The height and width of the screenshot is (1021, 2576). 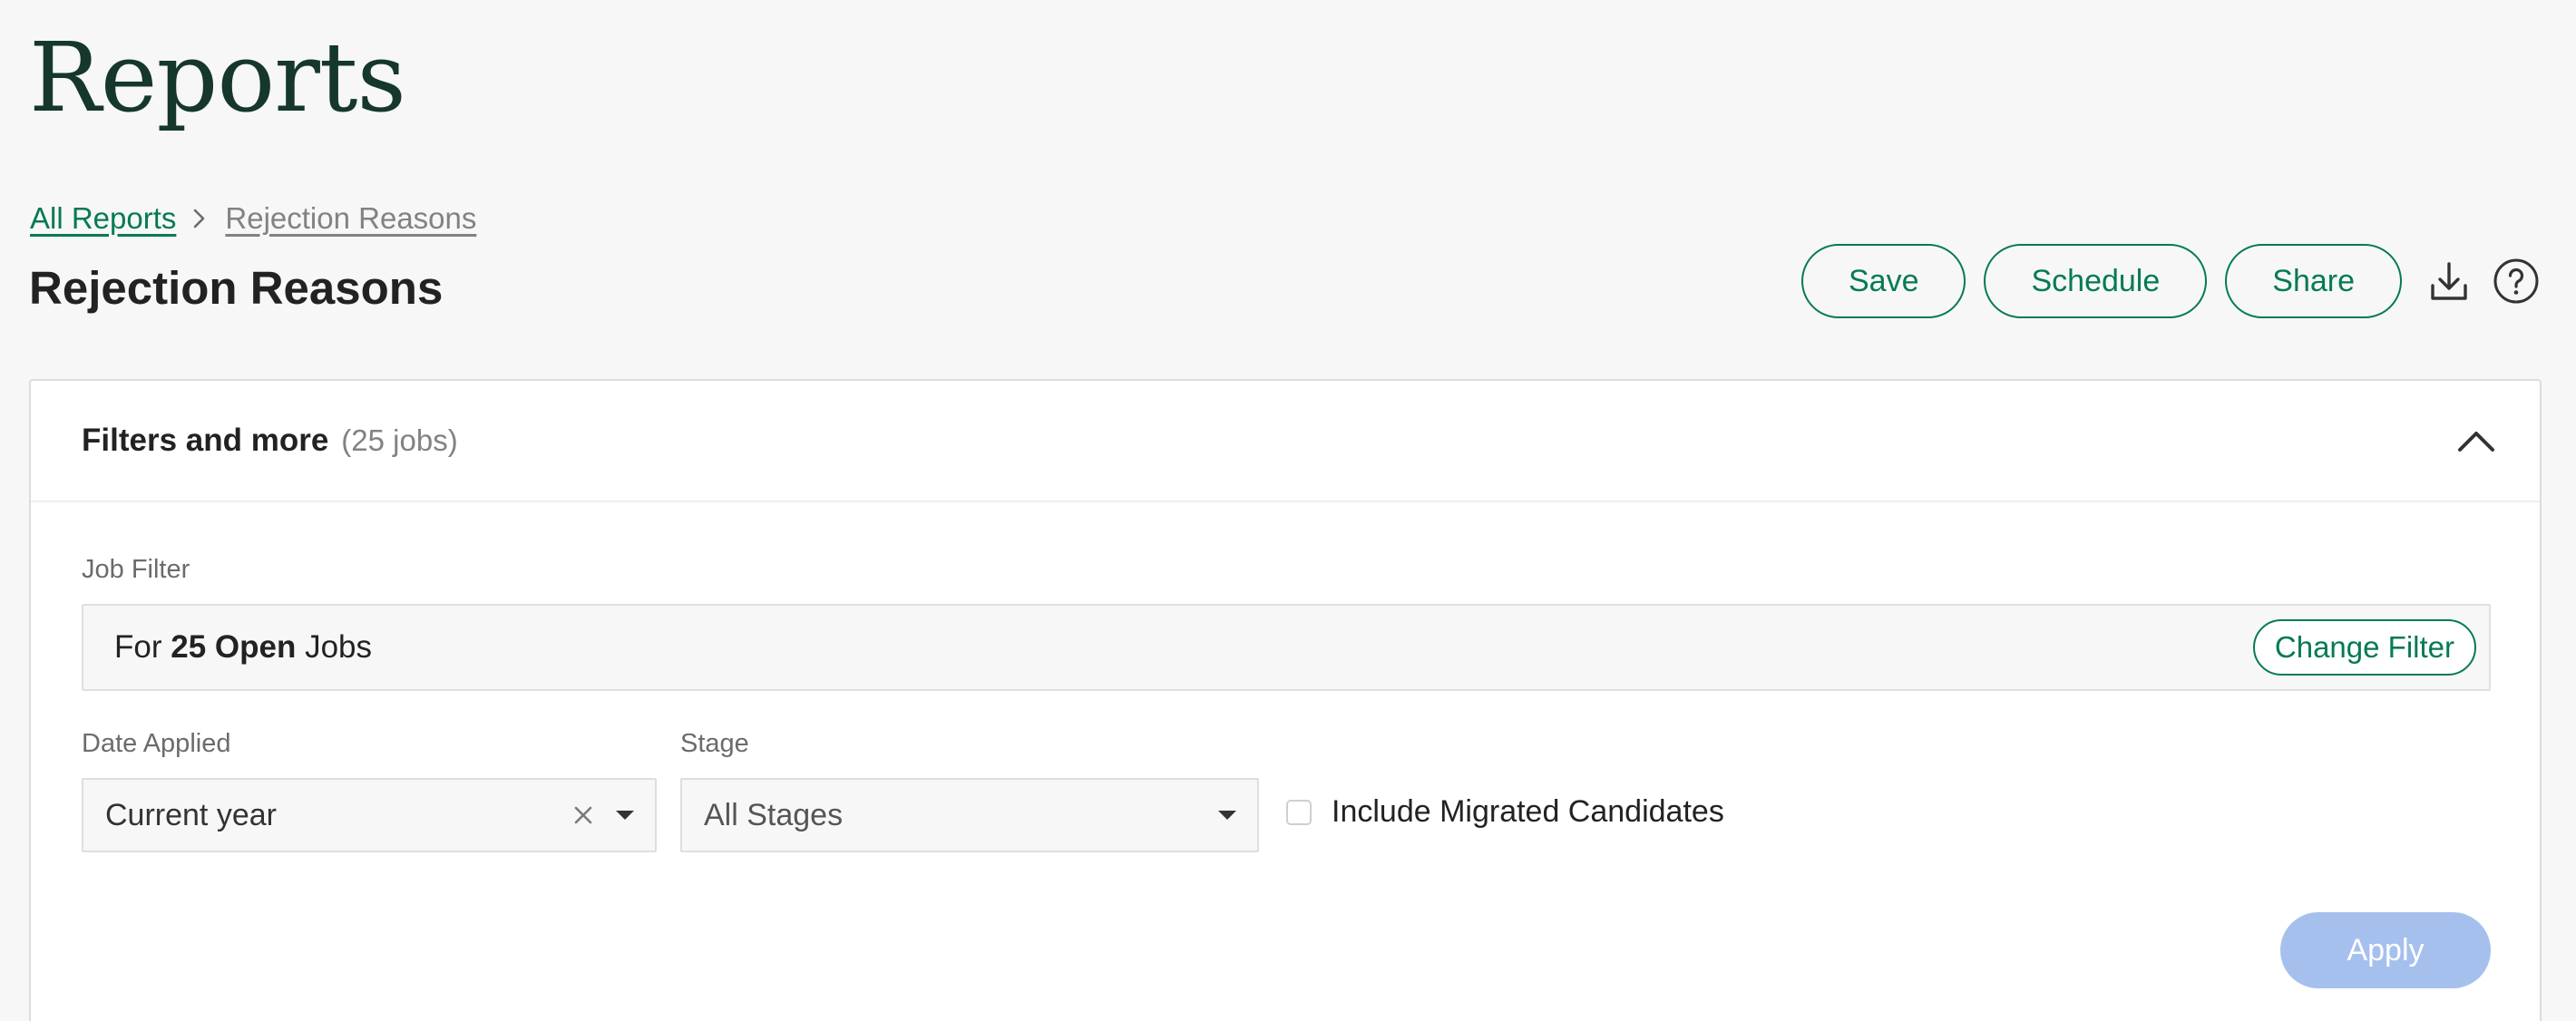 I want to click on include-migrated-checkbox, so click(x=1299, y=812).